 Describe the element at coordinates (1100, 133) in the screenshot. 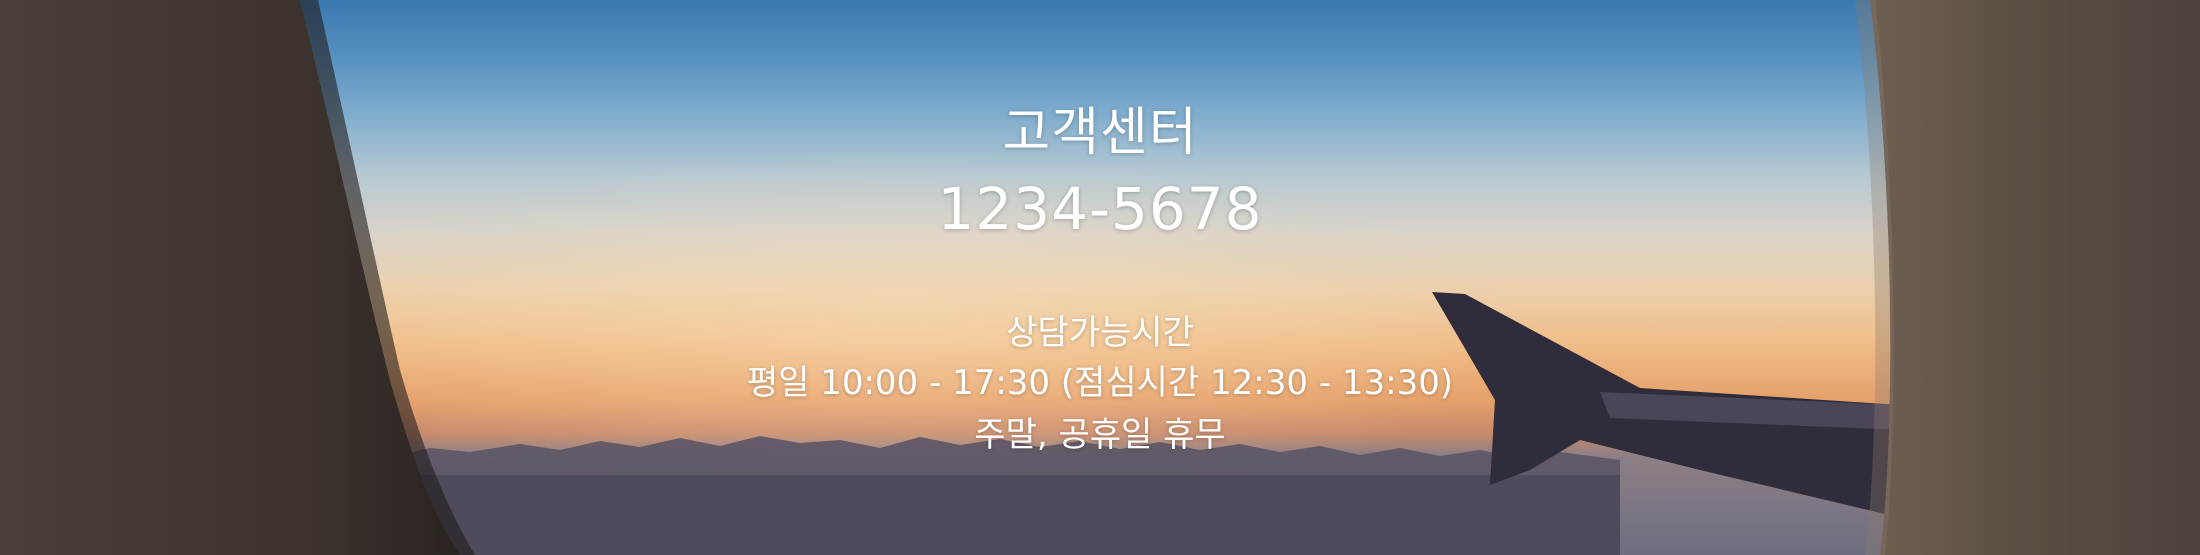

I see `customer-center-title: 고객센터` at that location.